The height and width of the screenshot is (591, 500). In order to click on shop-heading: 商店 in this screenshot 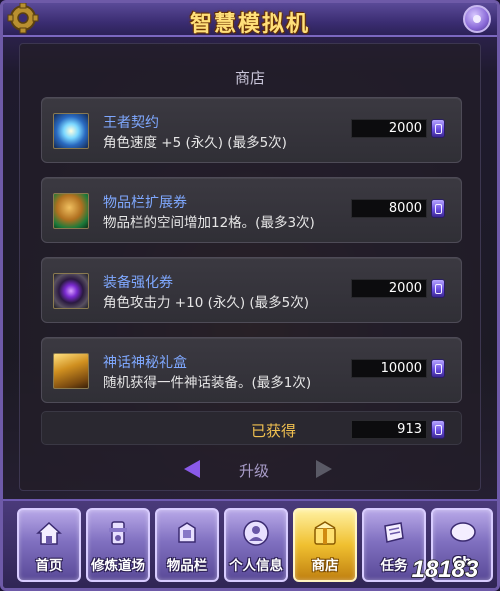, I will do `click(249, 78)`.